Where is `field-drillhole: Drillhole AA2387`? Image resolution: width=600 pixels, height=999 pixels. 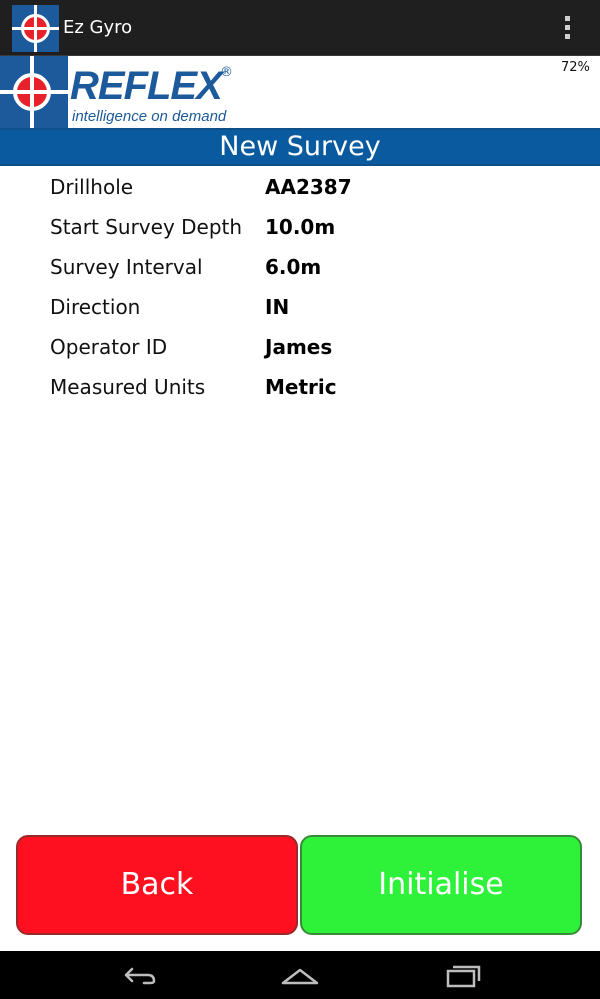 field-drillhole: Drillhole AA2387 is located at coordinates (300, 188).